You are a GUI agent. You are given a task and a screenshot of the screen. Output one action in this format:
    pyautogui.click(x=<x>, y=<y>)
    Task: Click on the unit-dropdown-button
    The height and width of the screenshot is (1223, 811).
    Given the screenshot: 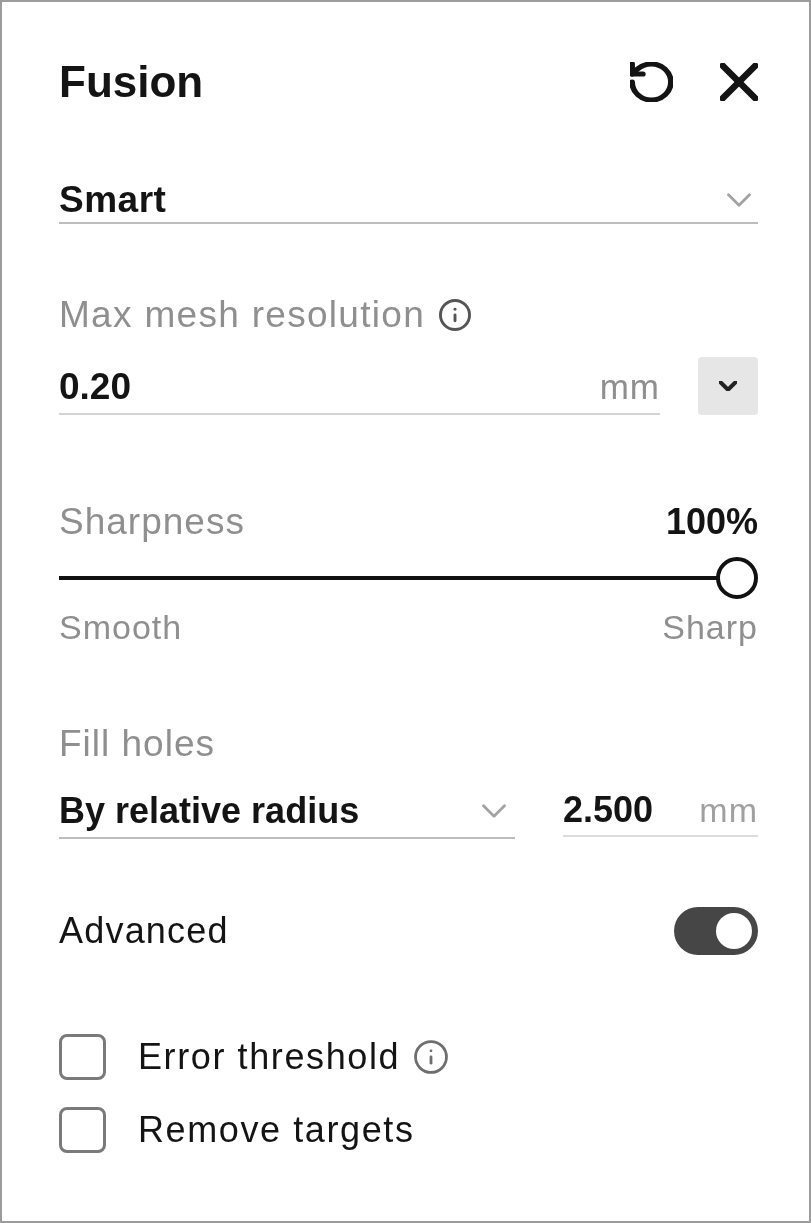 What is the action you would take?
    pyautogui.click(x=728, y=386)
    